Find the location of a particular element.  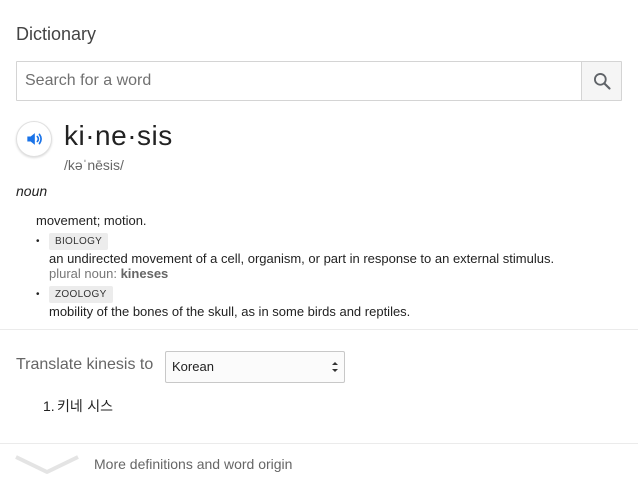

plural-value: kineses is located at coordinates (144, 273).